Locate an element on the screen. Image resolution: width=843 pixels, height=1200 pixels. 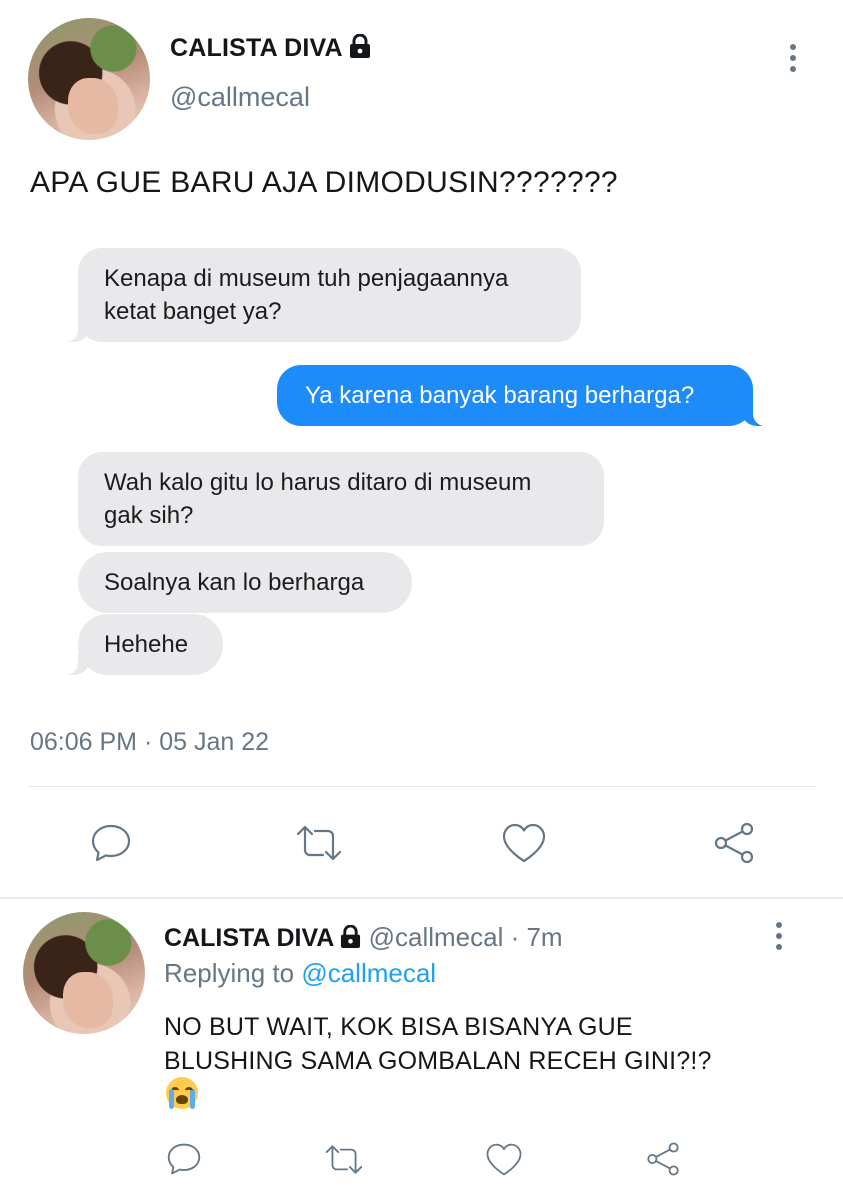
section-divider is located at coordinates (421, 898).